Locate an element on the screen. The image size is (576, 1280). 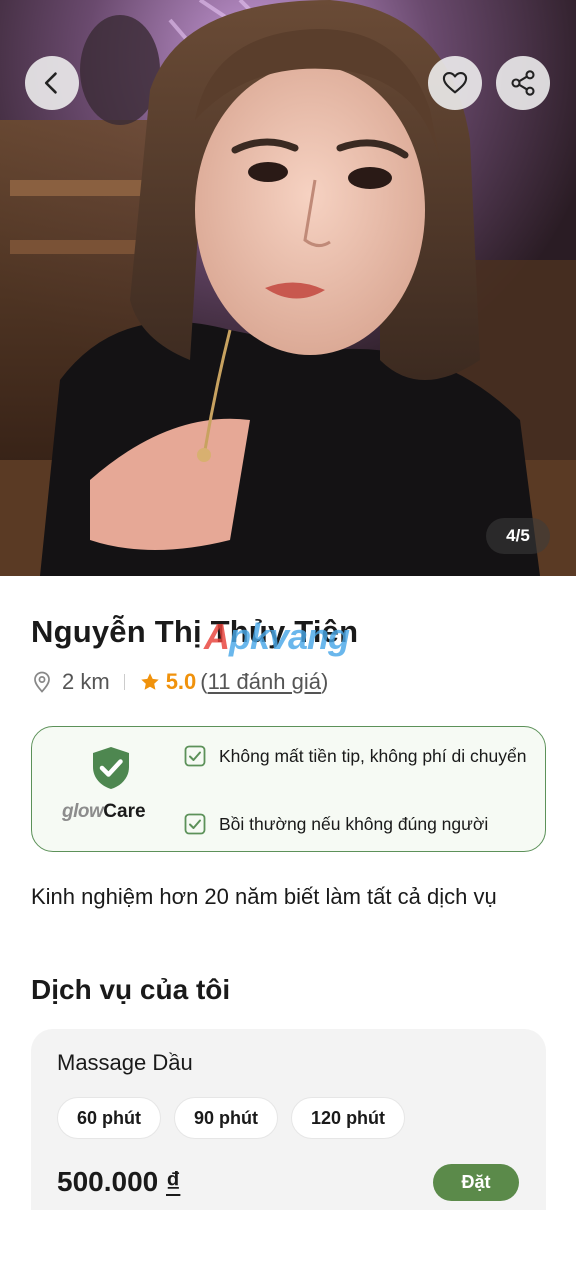
photo-counter: 4/5 is located at coordinates (518, 536).